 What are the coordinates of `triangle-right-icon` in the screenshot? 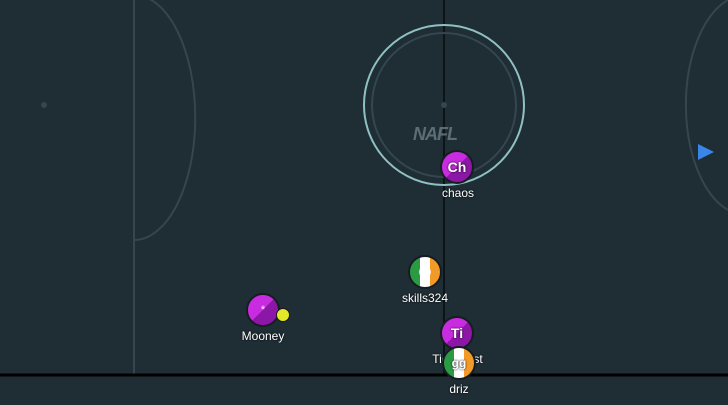 It's located at (706, 152).